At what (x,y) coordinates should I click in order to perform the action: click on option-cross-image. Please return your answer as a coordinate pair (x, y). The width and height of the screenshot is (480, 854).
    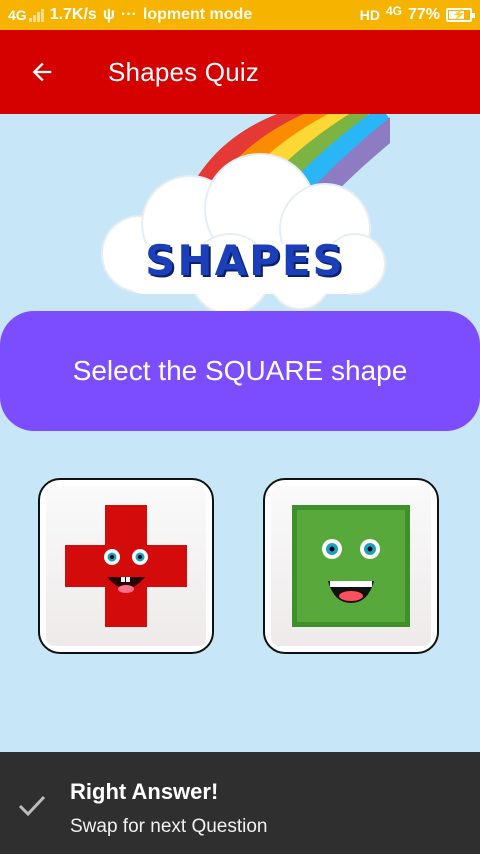
    Looking at the image, I should click on (126, 566).